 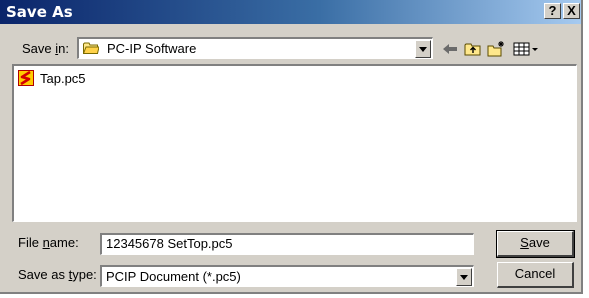 What do you see at coordinates (26, 78) in the screenshot?
I see `pc5-file-icon` at bounding box center [26, 78].